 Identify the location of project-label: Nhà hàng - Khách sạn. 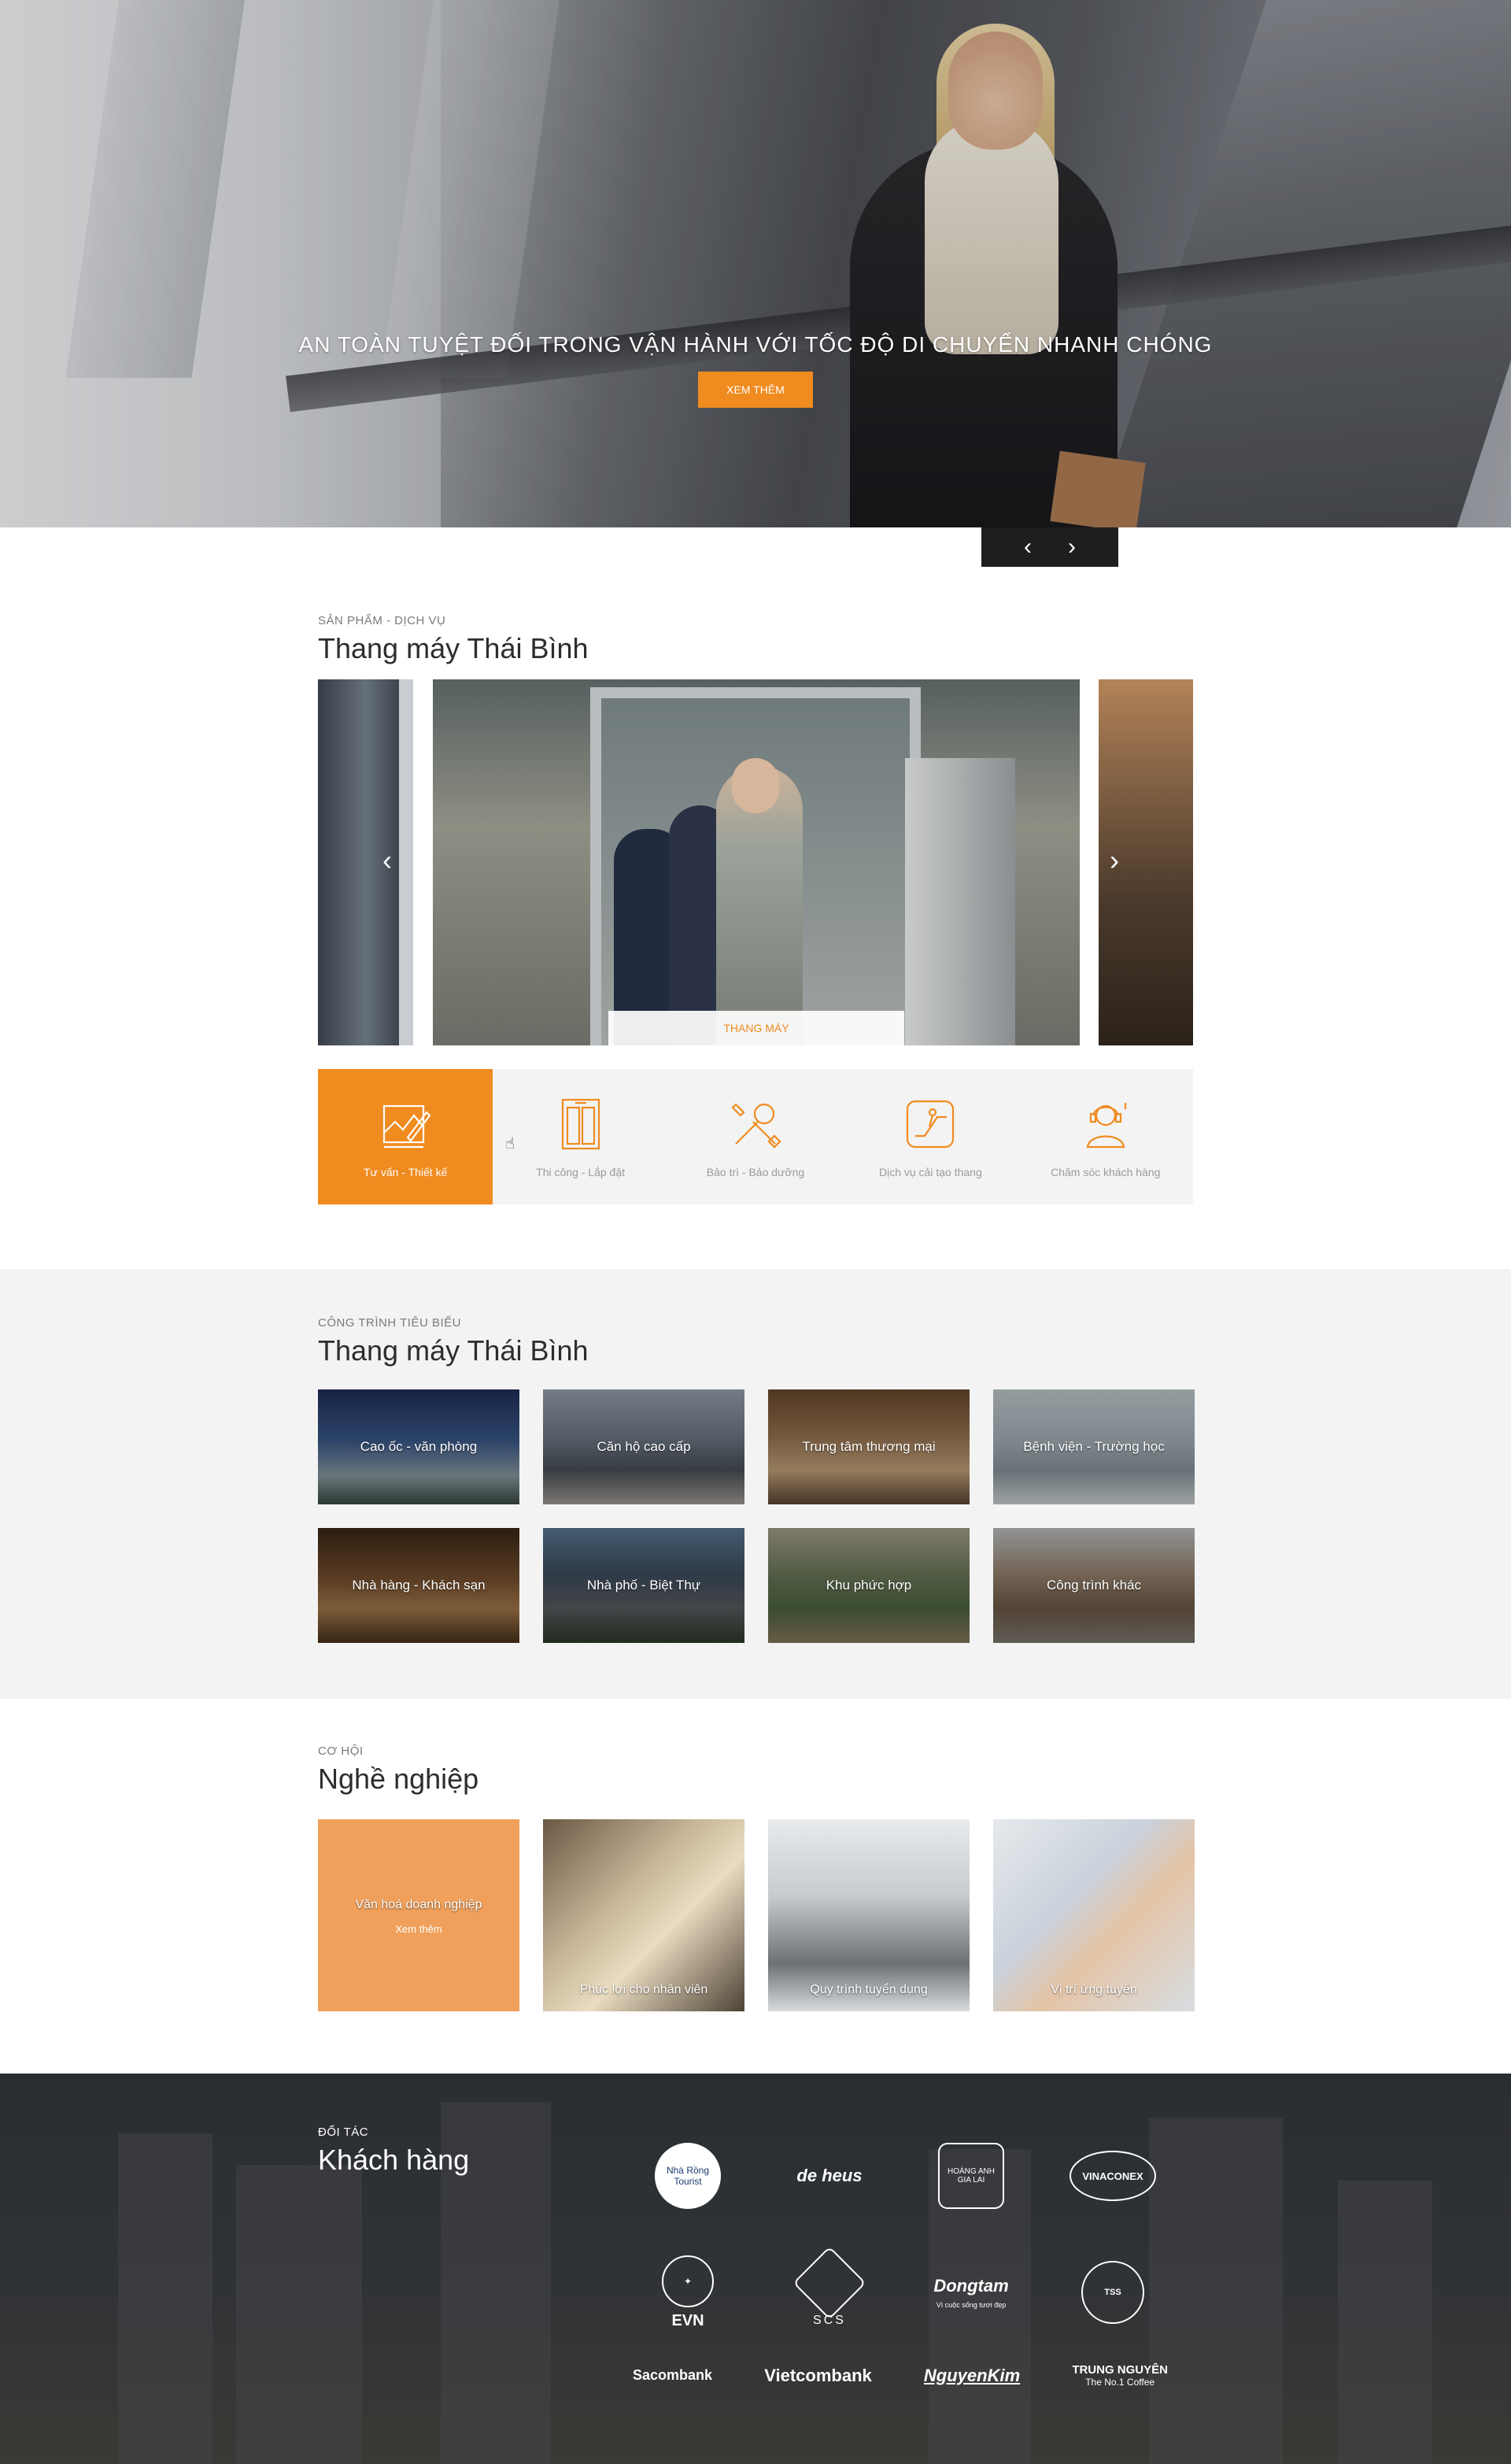
(419, 1585).